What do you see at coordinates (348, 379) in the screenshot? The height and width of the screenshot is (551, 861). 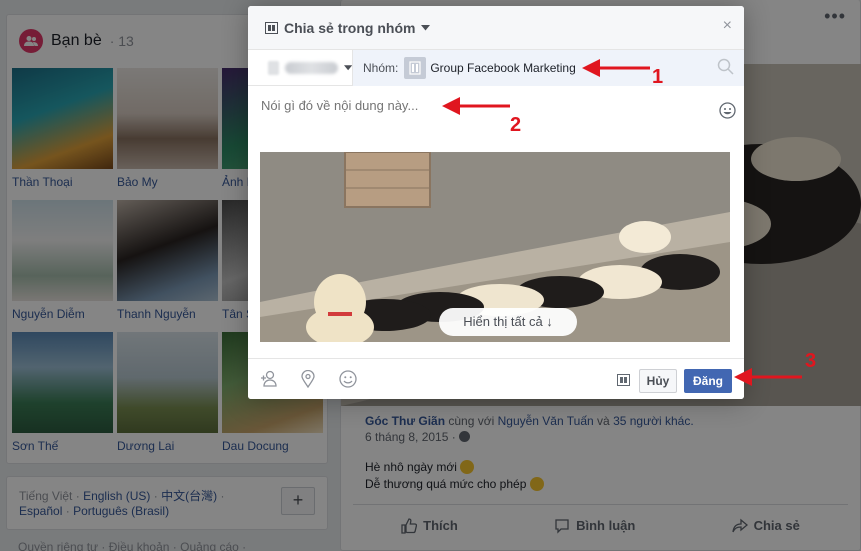 I see `feeling-icon` at bounding box center [348, 379].